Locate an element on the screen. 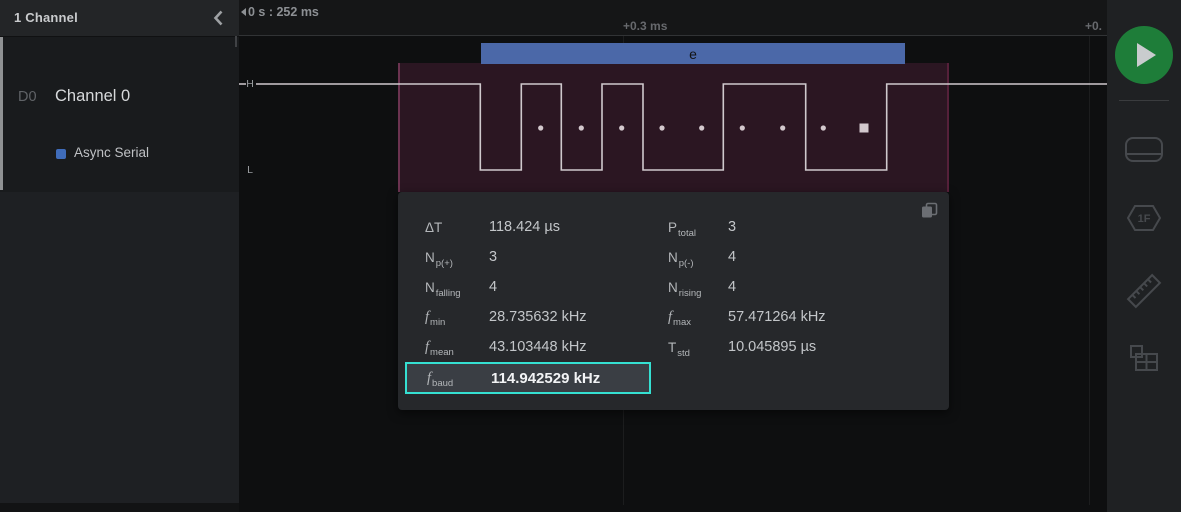 The width and height of the screenshot is (1181, 512). channel-list: D0 Channel 0 Async Serial is located at coordinates (119, 114).